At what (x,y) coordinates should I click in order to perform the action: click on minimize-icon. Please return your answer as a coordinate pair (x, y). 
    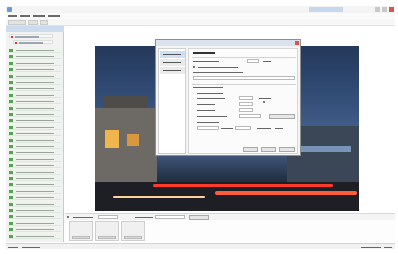
    Looking at the image, I should click on (377, 9).